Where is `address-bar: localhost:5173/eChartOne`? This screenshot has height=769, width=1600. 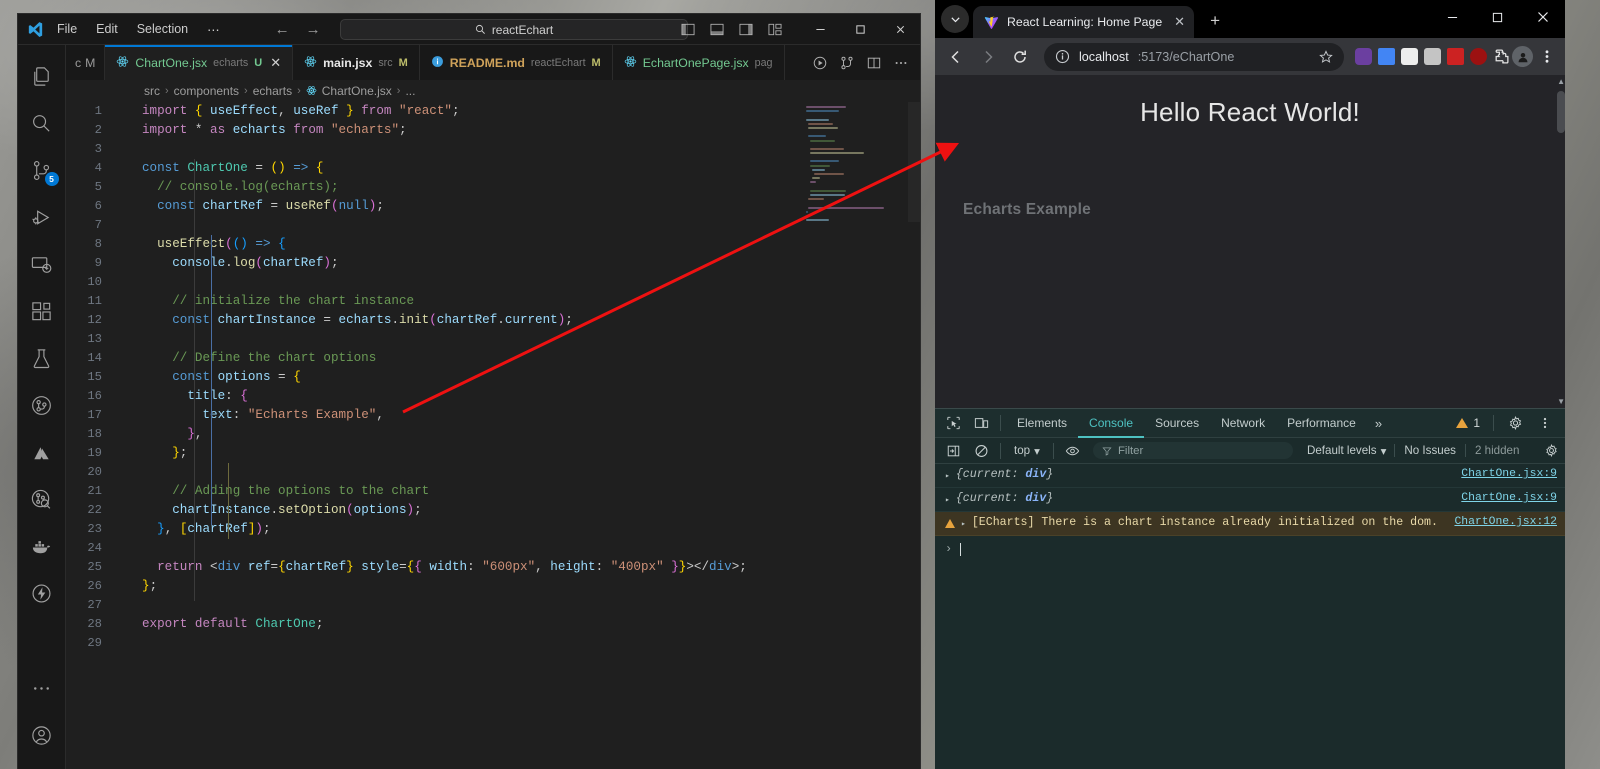
address-bar: localhost:5173/eChartOne is located at coordinates (1194, 56).